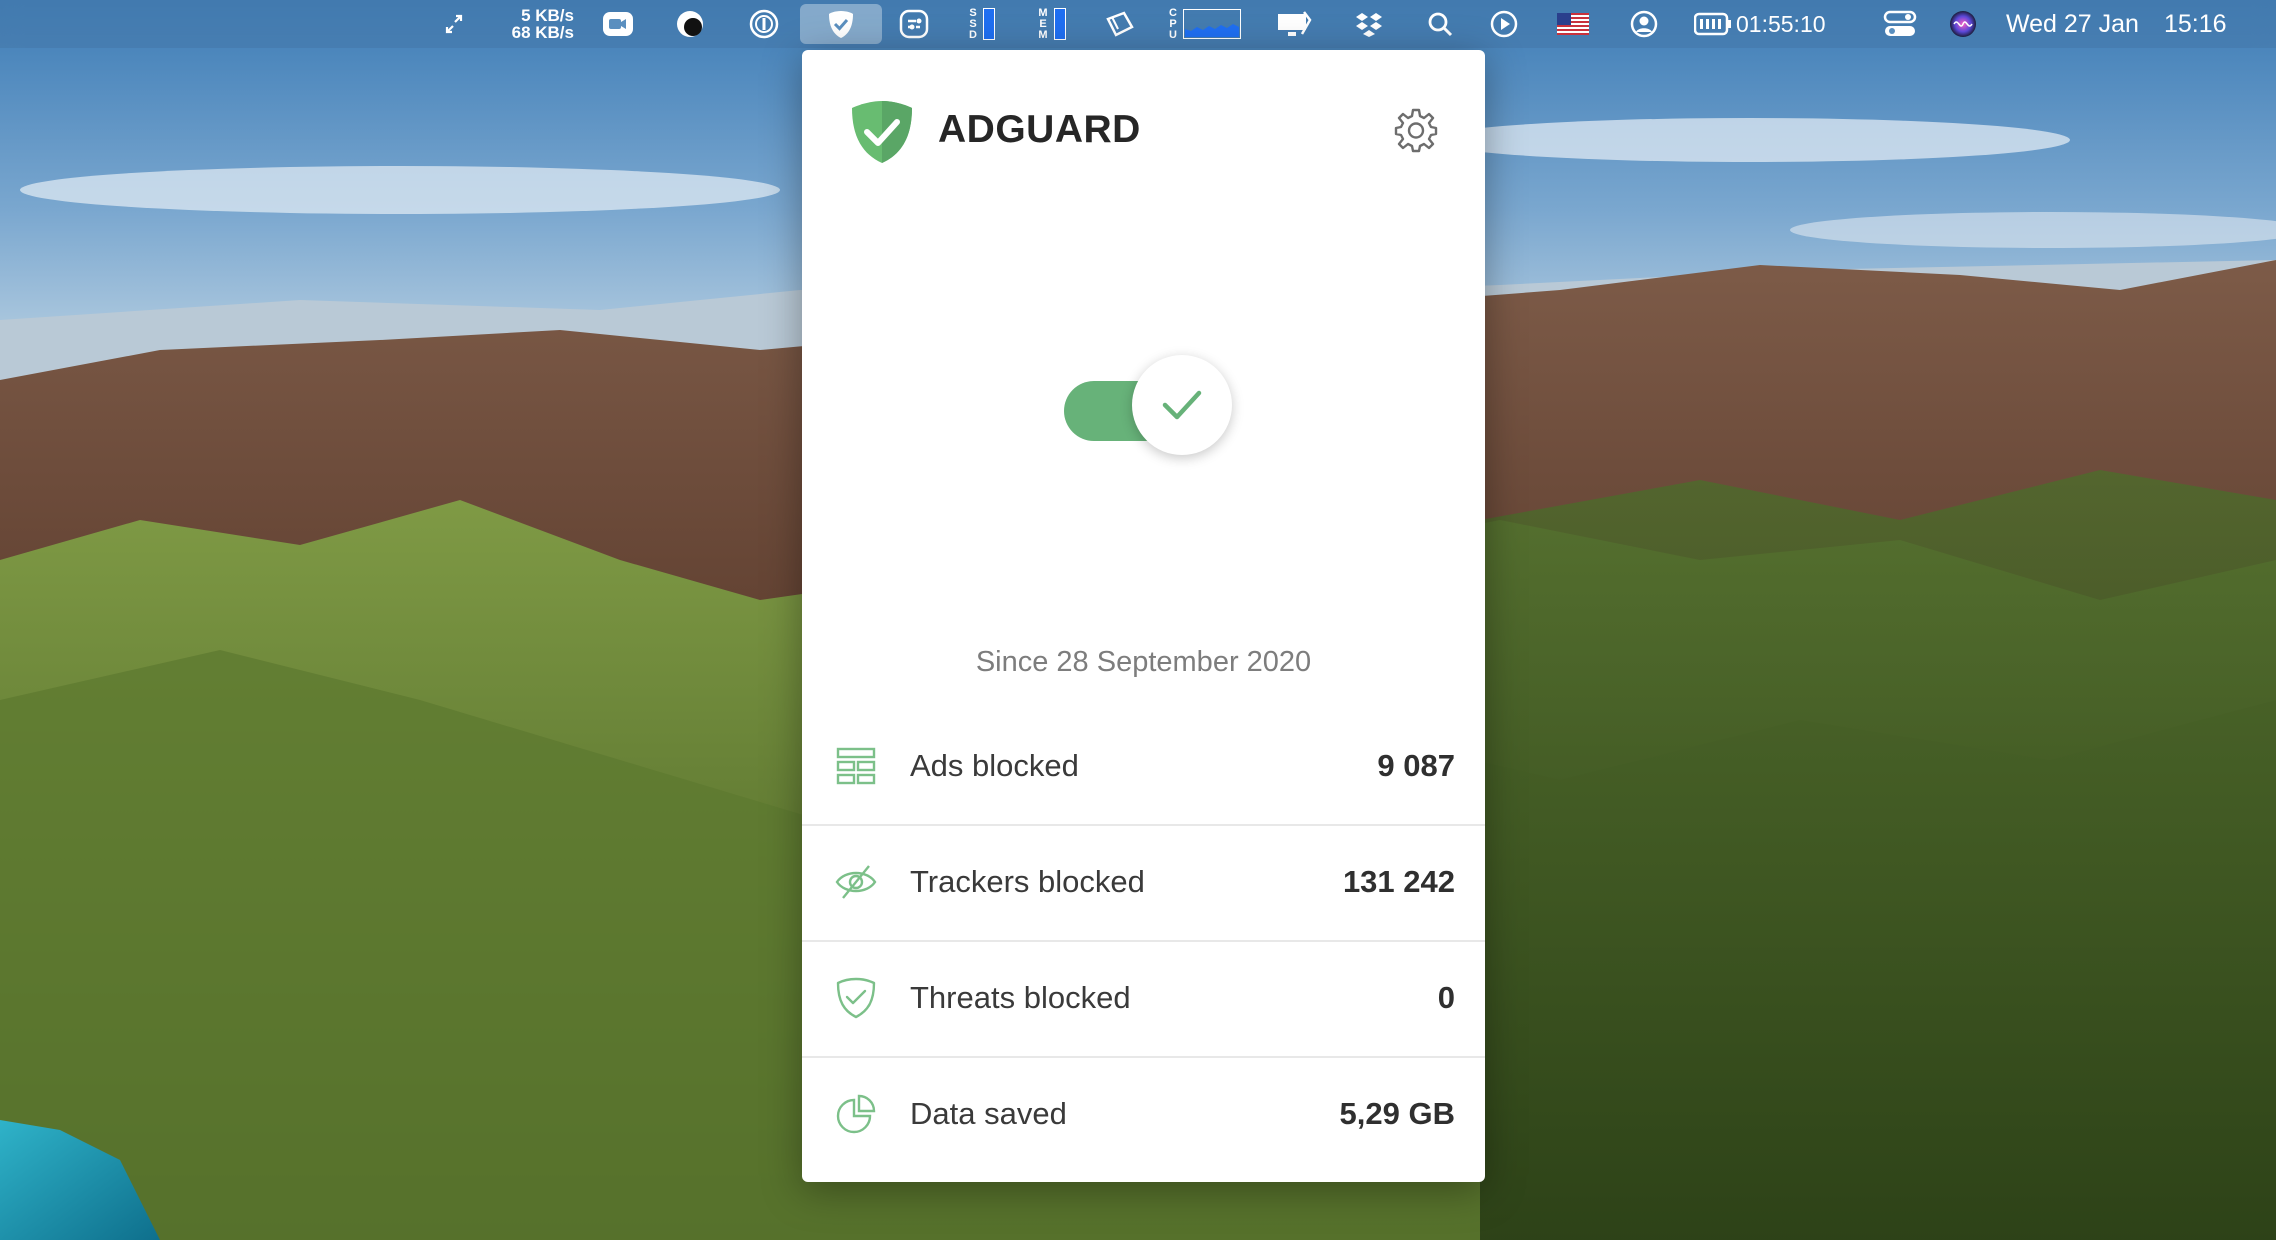 This screenshot has width=2276, height=1240. Describe the element at coordinates (1504, 24) in the screenshot. I see `play-icon` at that location.